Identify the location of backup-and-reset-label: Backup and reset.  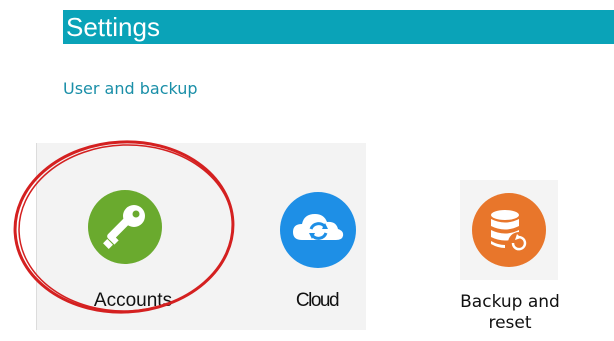
(510, 312).